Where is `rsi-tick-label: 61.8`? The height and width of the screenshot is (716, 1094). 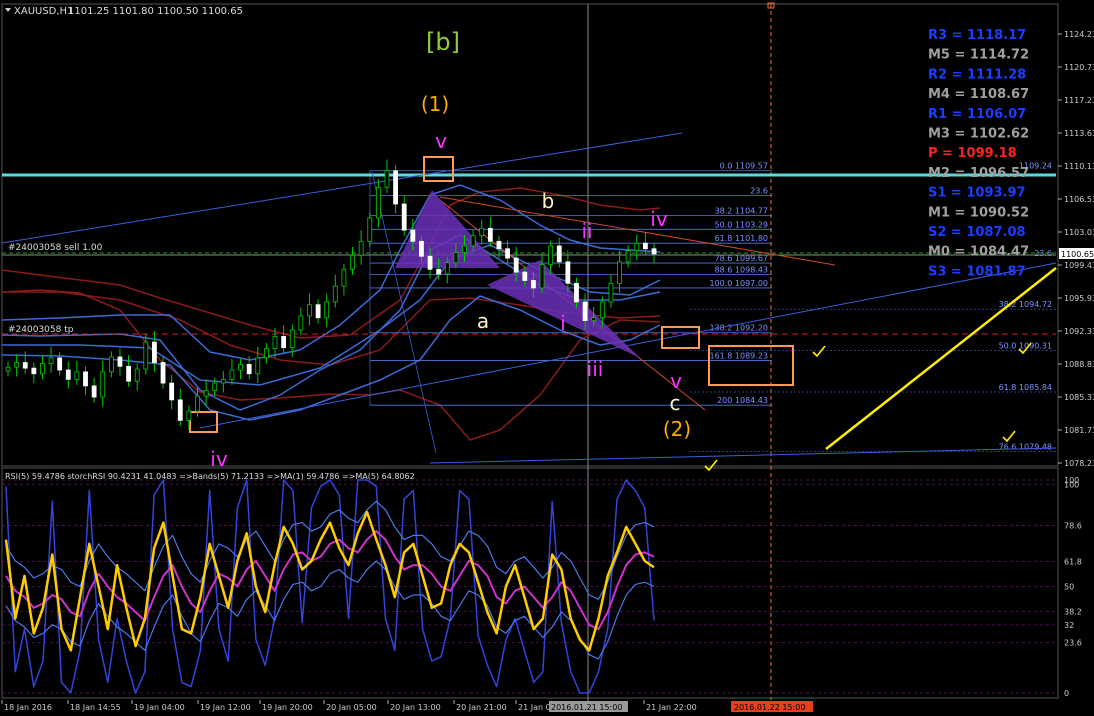
rsi-tick-label: 61.8 is located at coordinates (1073, 561).